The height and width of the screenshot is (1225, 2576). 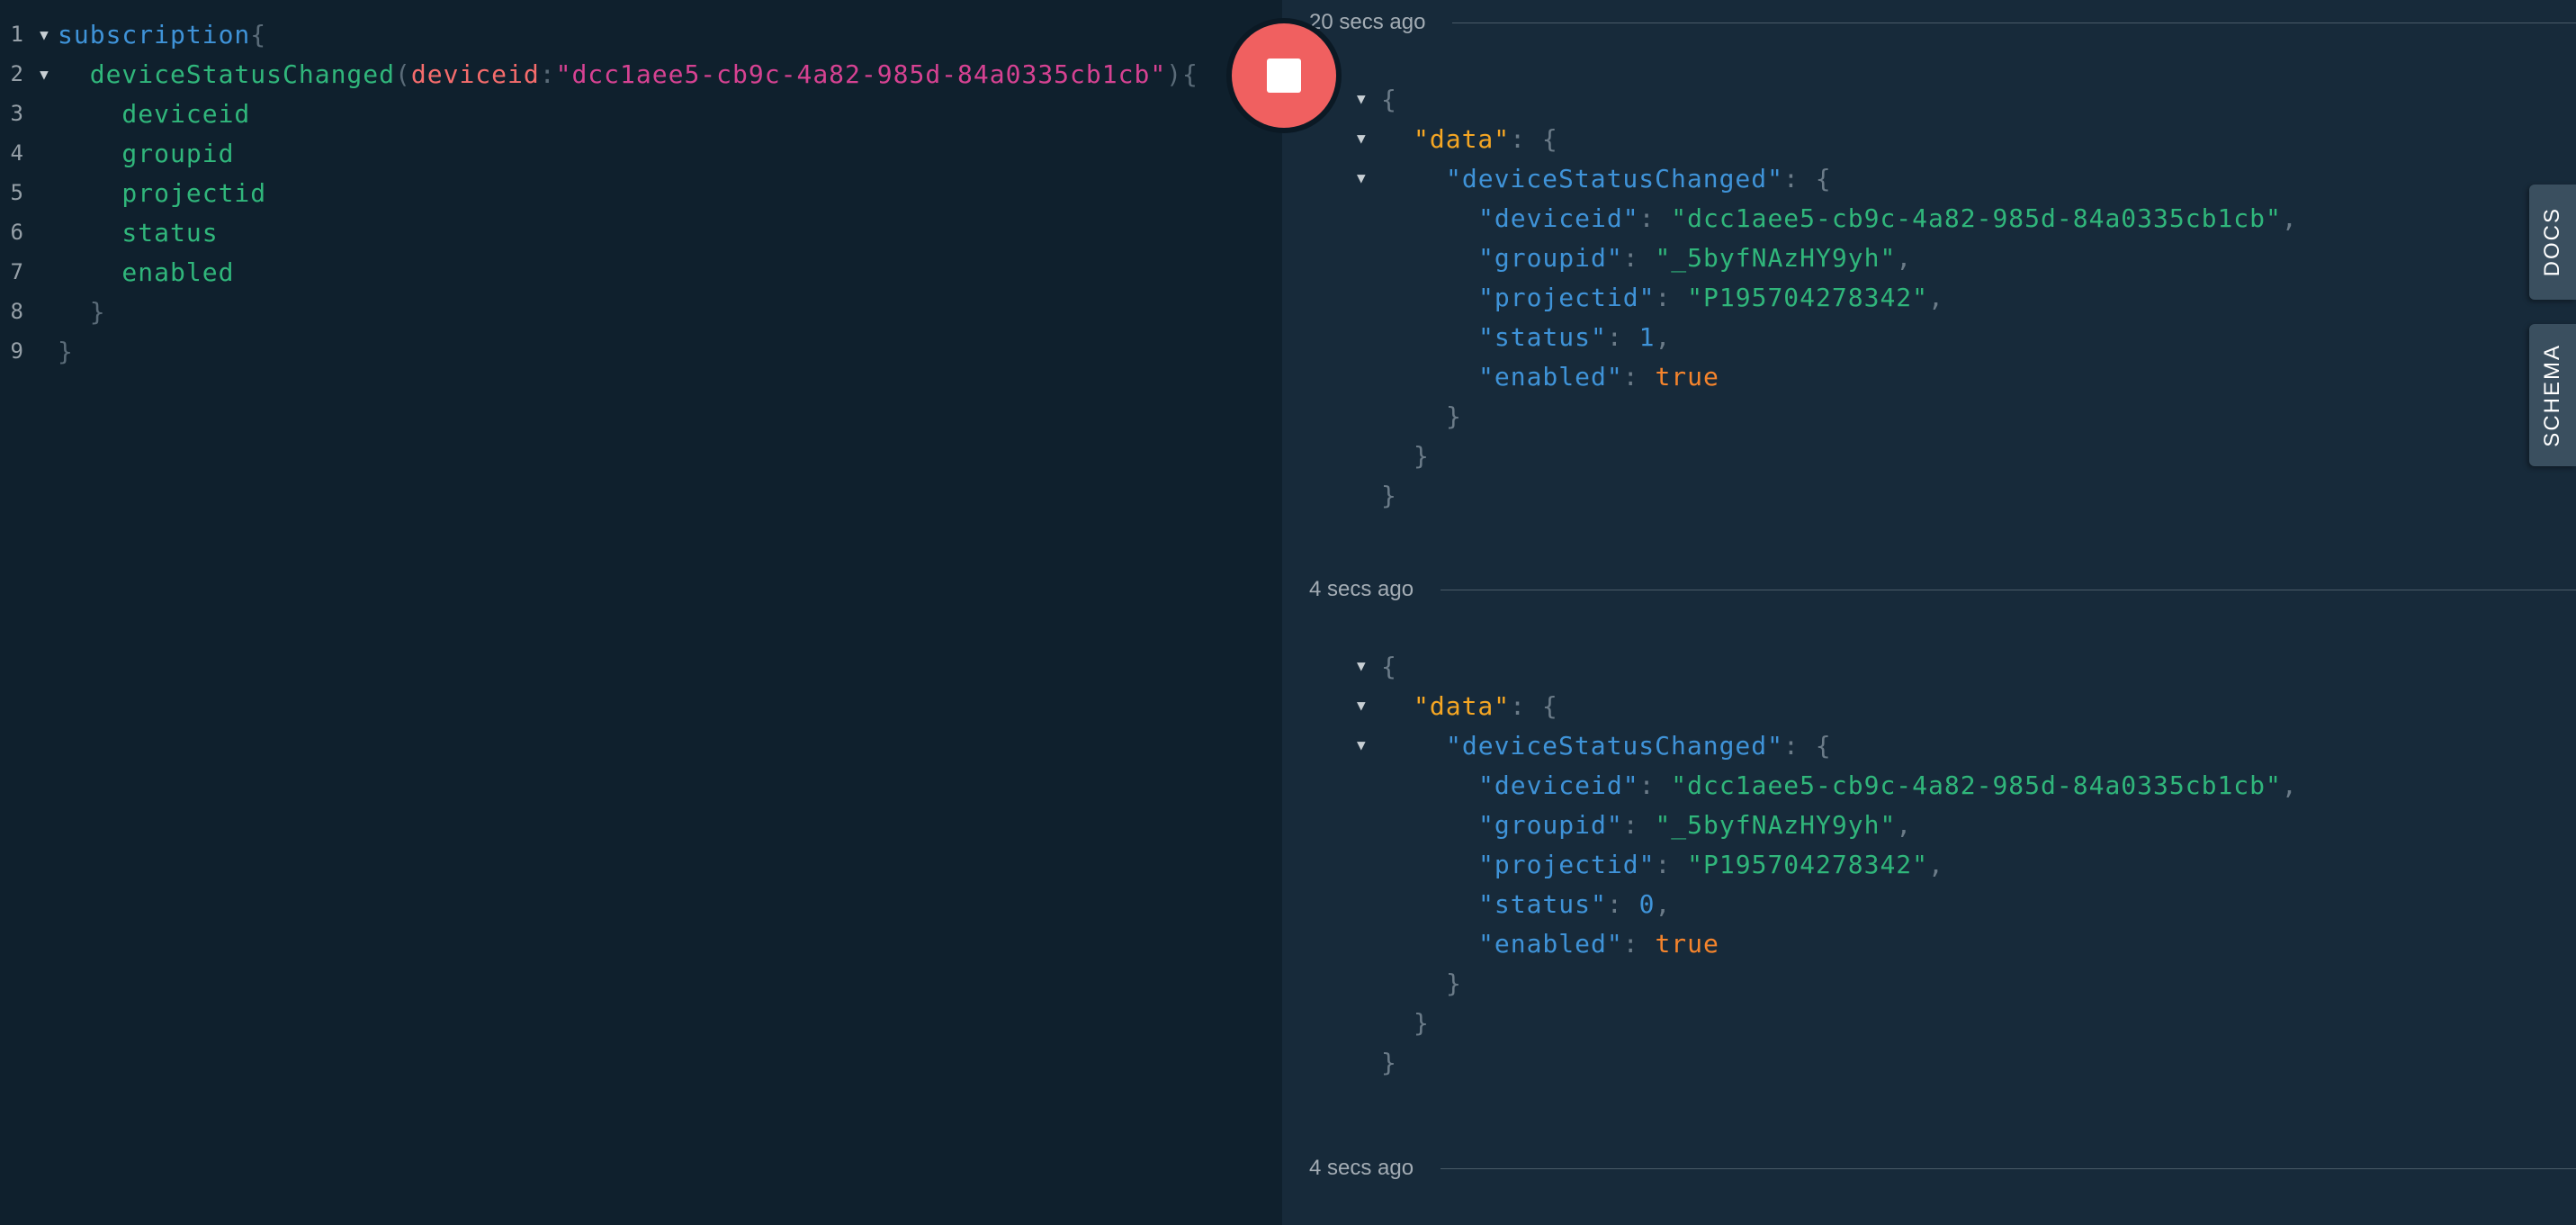 I want to click on editor-line: 4 groupid, so click(x=117, y=153).